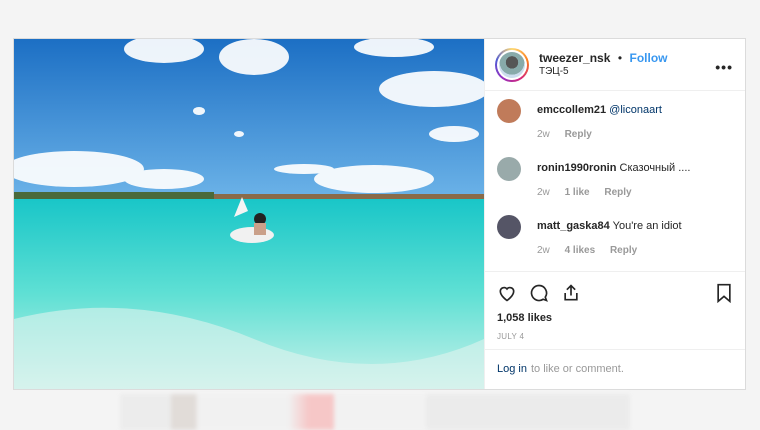 The image size is (760, 430). I want to click on username: tweezer_nsk, so click(574, 58).